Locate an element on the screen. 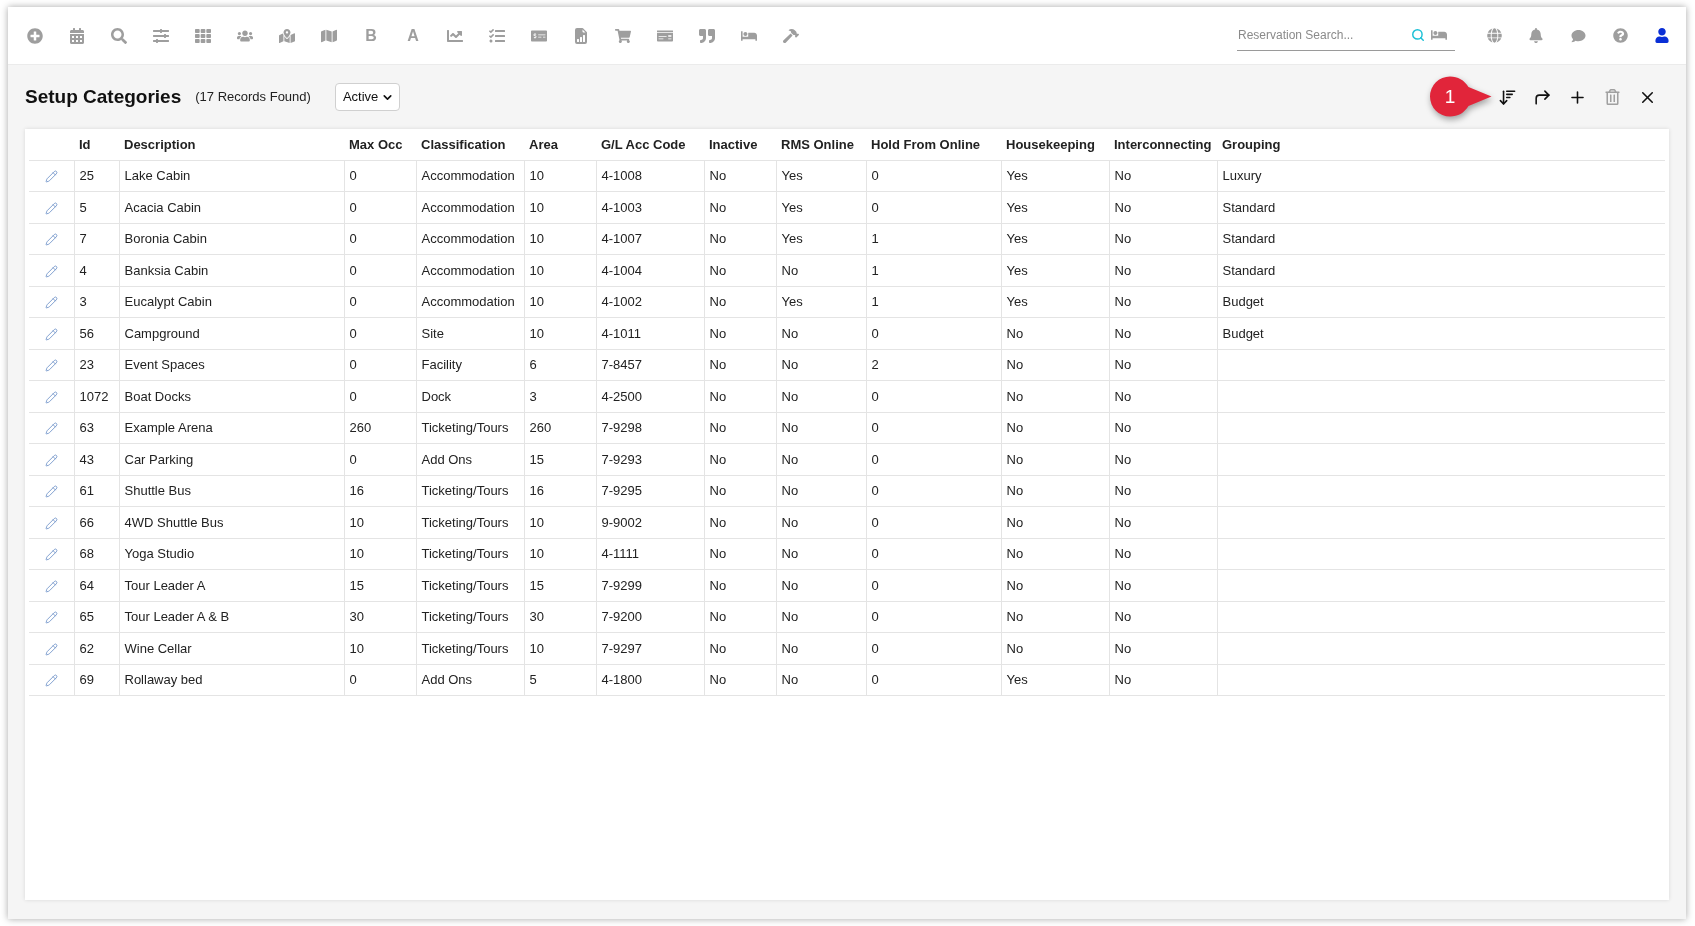 The height and width of the screenshot is (926, 1695). table-cell: 7-9297 is located at coordinates (650, 648).